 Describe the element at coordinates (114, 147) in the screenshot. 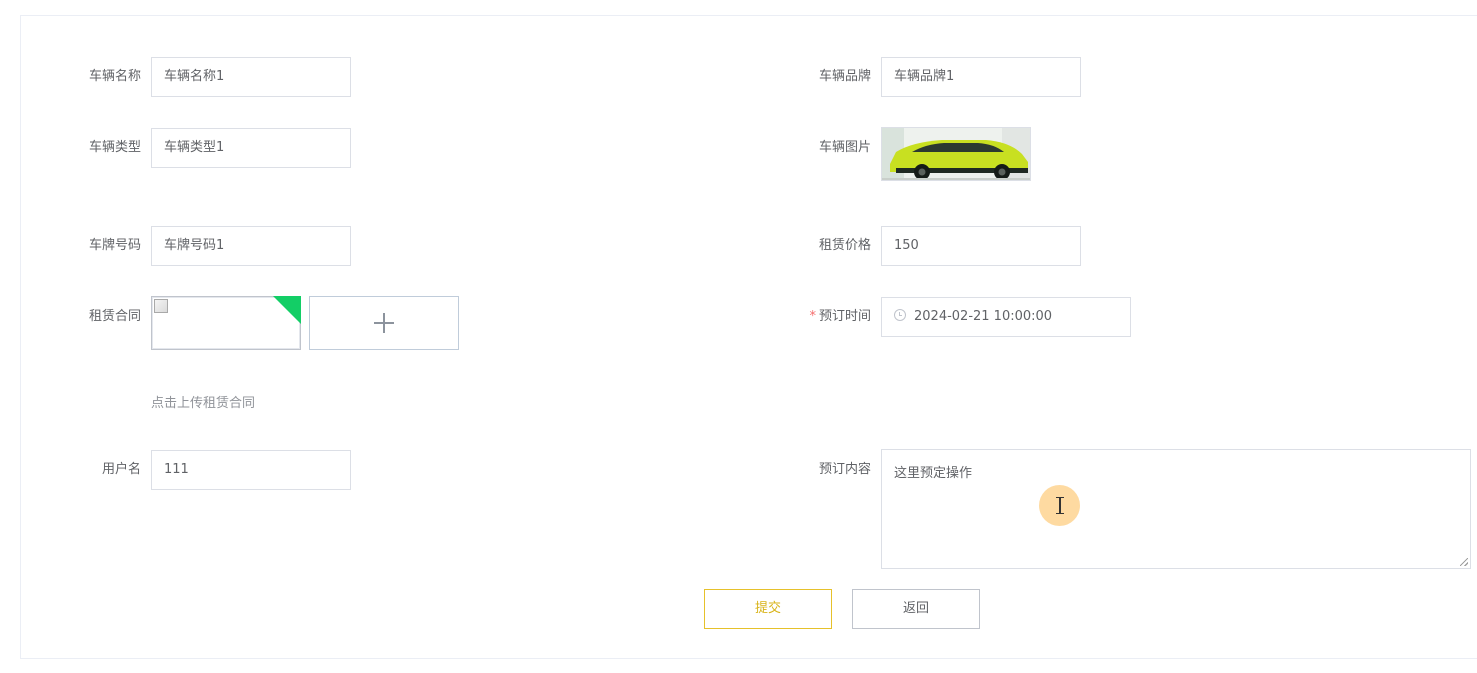

I see `vehicle-type-label: 车辆类型` at that location.